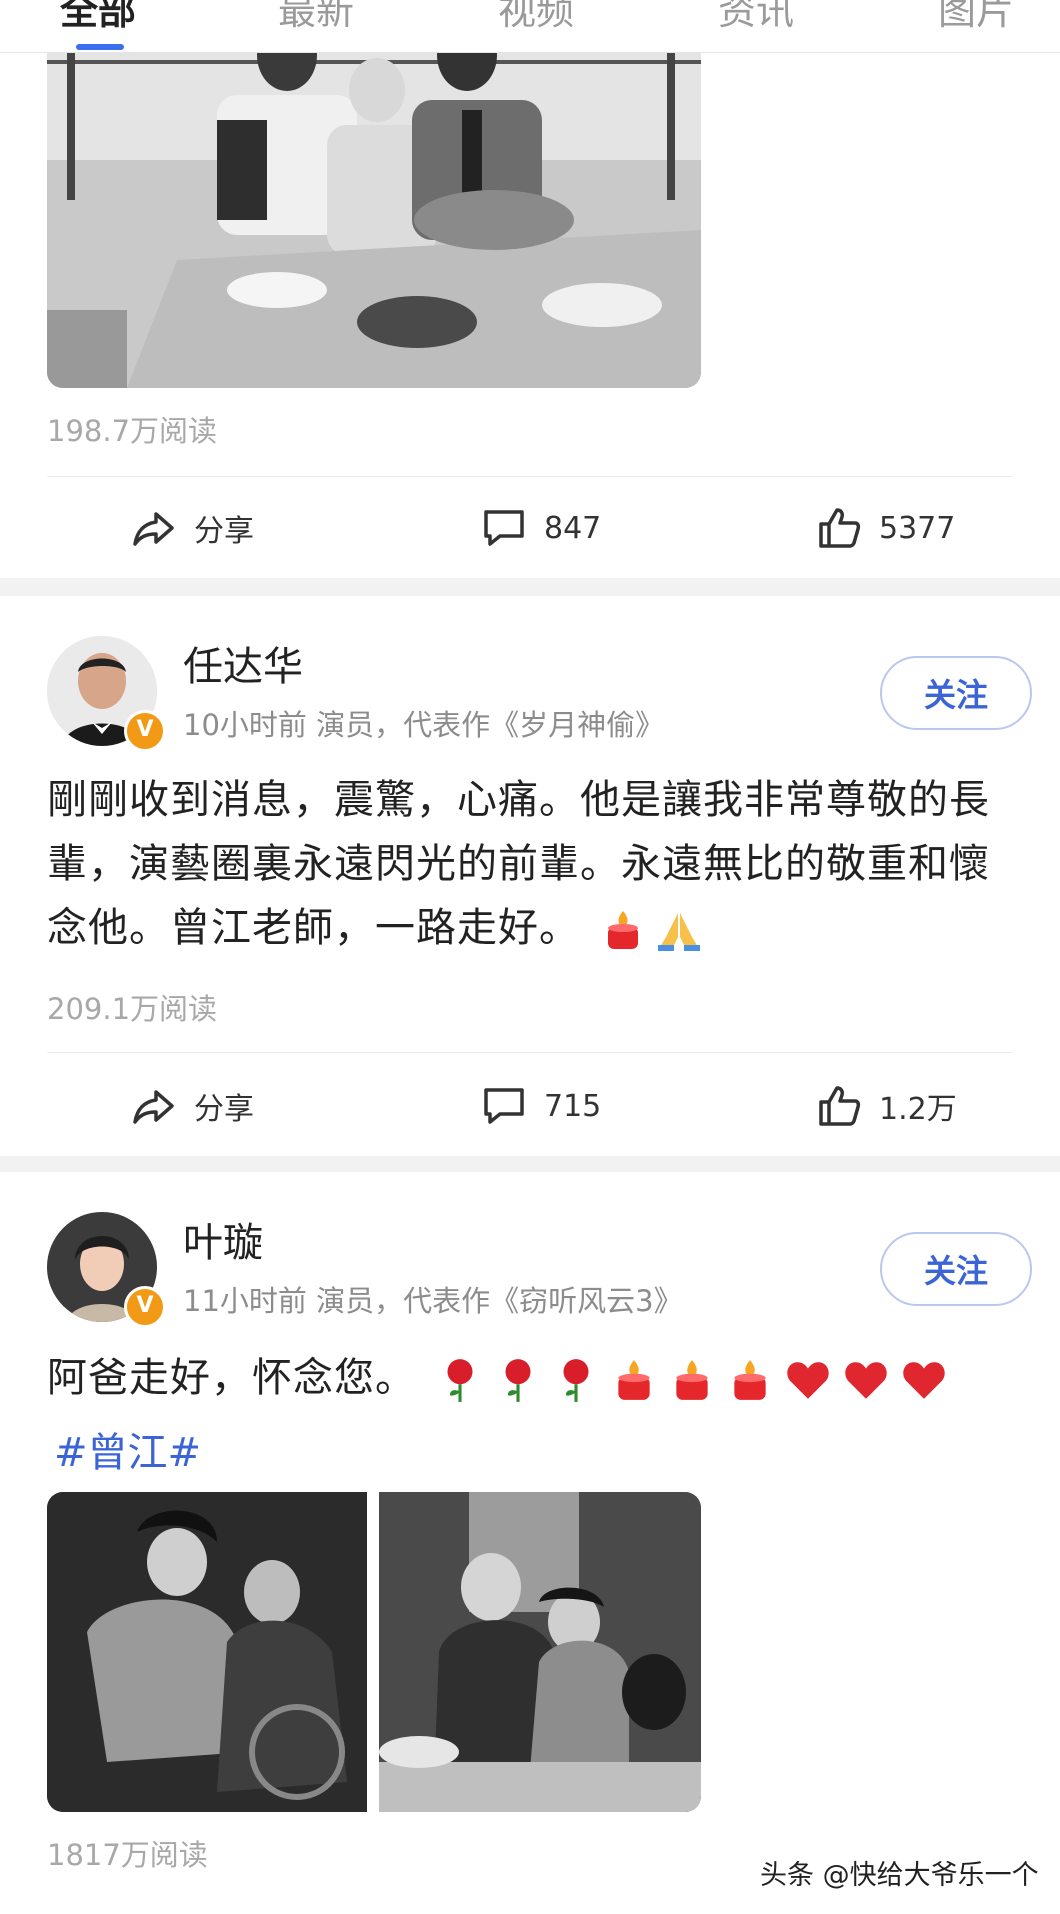 The width and height of the screenshot is (1060, 1914). I want to click on category-tab-bar: 全部 最新 视频 资讯 图片, so click(530, 26).